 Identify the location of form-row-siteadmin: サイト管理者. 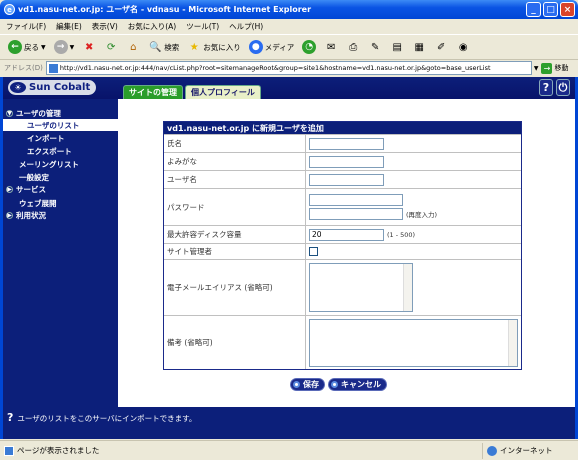
(342, 251).